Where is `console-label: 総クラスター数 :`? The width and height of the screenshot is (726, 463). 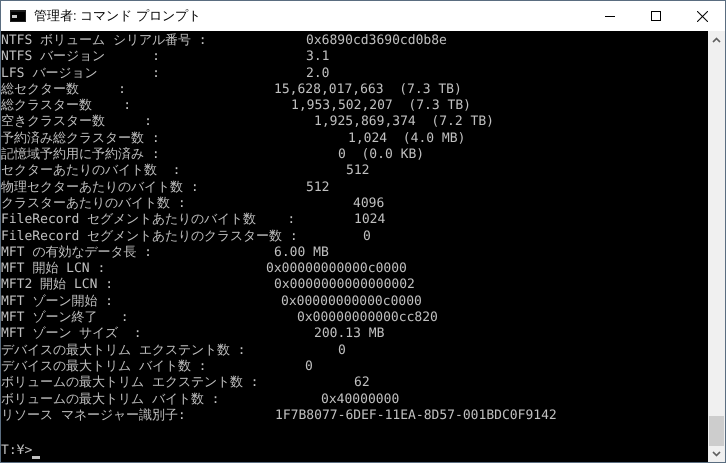 console-label: 総クラスター数 : is located at coordinates (66, 106).